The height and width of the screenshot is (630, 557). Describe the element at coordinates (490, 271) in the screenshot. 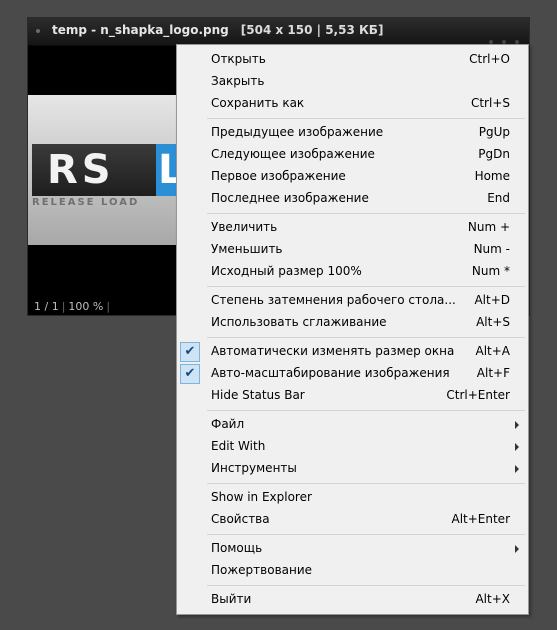

I see `menu-item-shortcut: Num *` at that location.